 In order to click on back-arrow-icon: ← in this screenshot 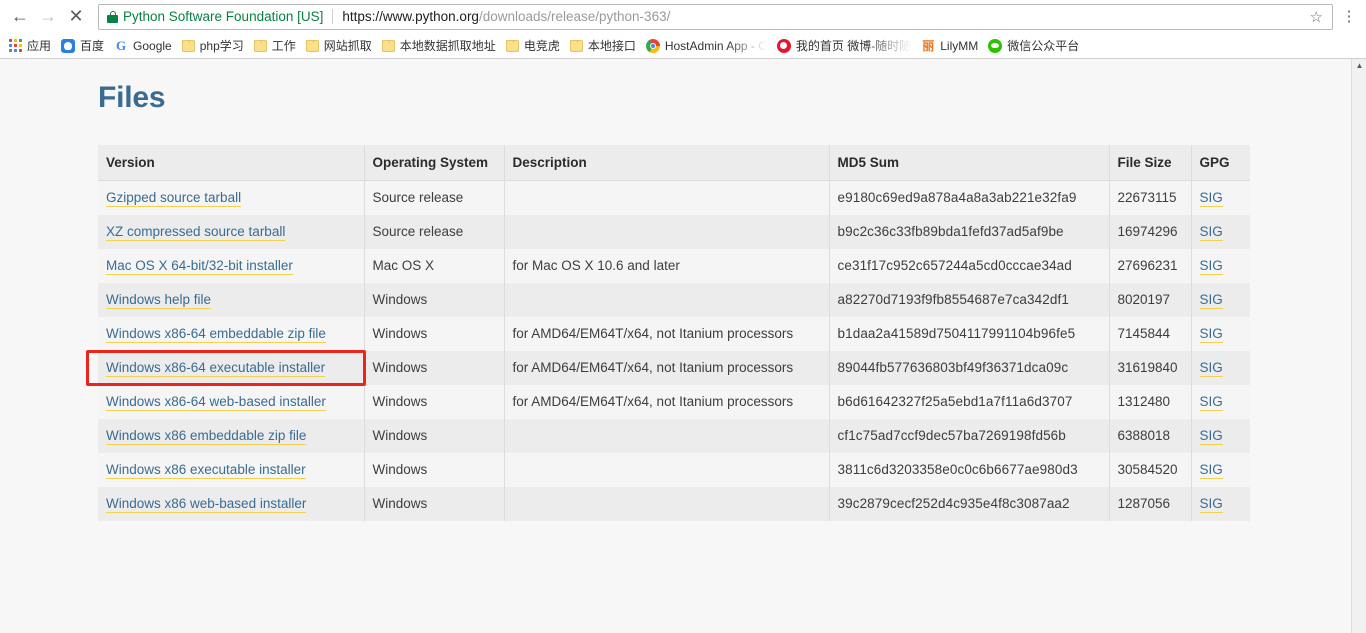, I will do `click(20, 17)`.